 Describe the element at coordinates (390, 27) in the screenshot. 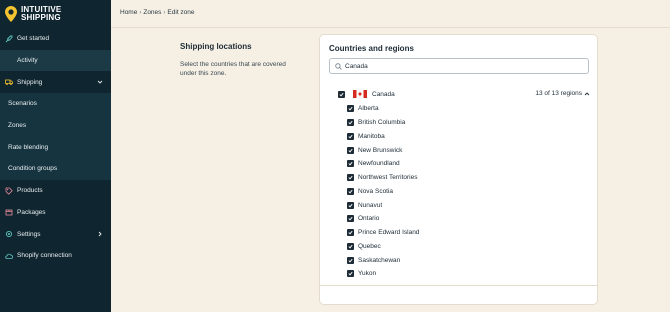

I see `header-divider` at that location.